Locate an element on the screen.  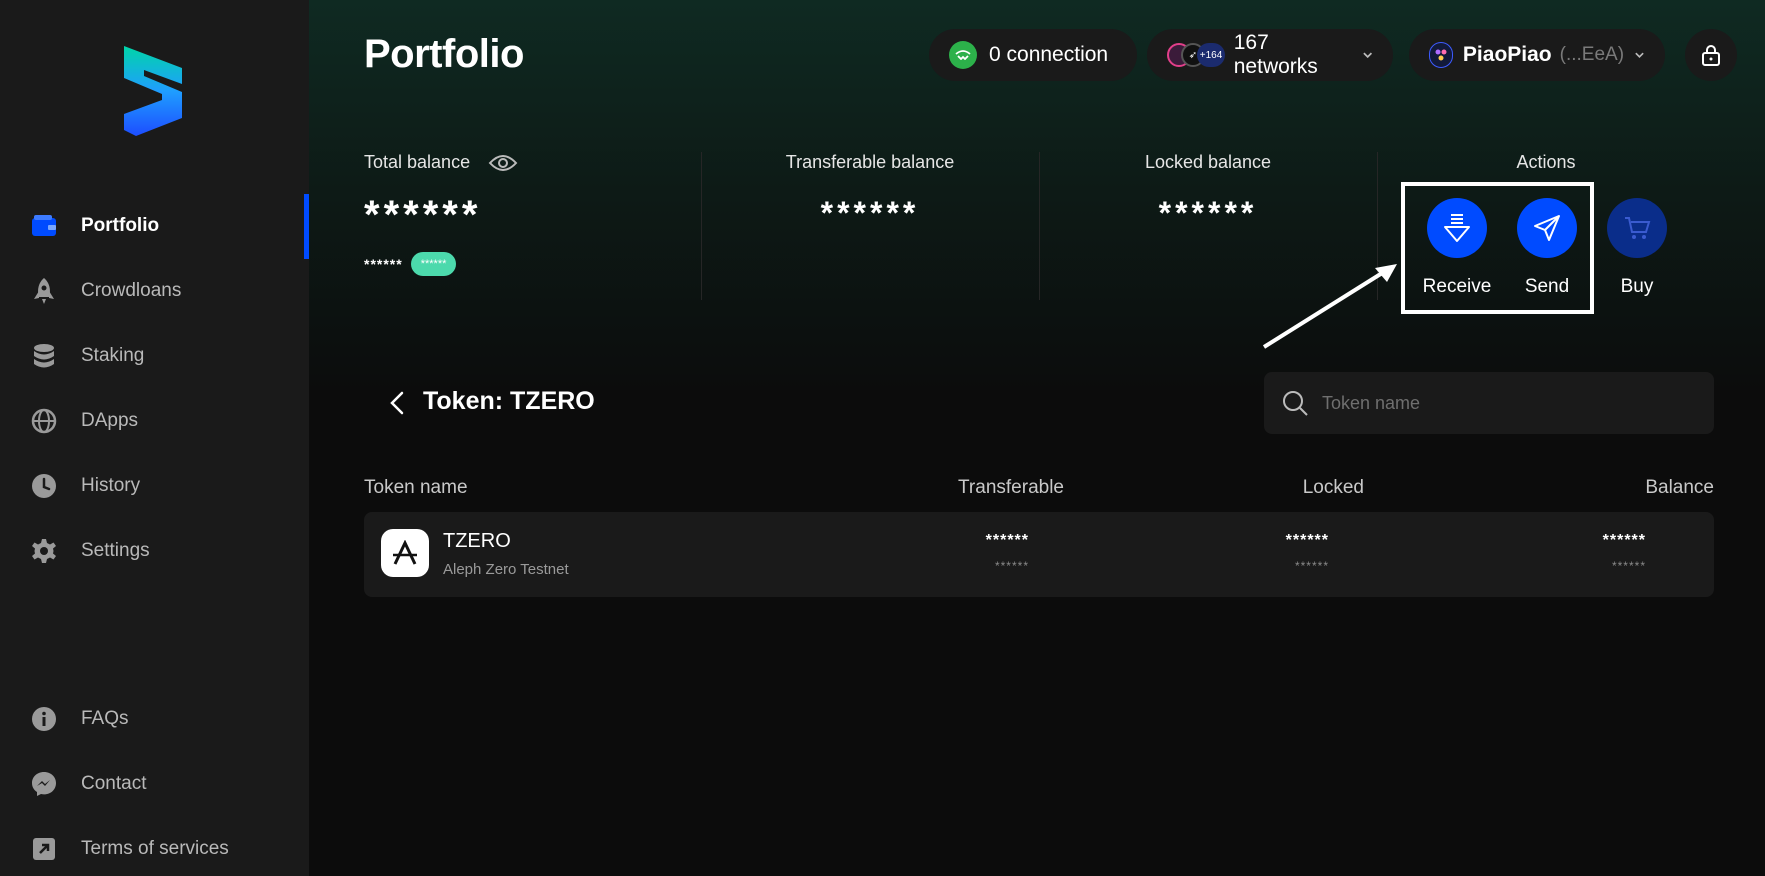
globe-icon is located at coordinates (44, 421).